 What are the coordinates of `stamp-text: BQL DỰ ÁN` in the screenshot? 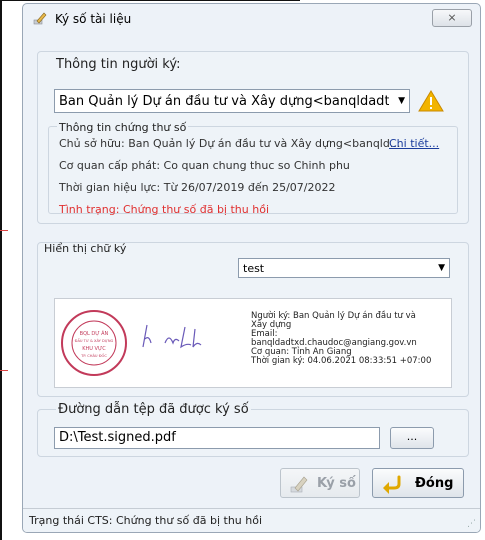 It's located at (94, 333).